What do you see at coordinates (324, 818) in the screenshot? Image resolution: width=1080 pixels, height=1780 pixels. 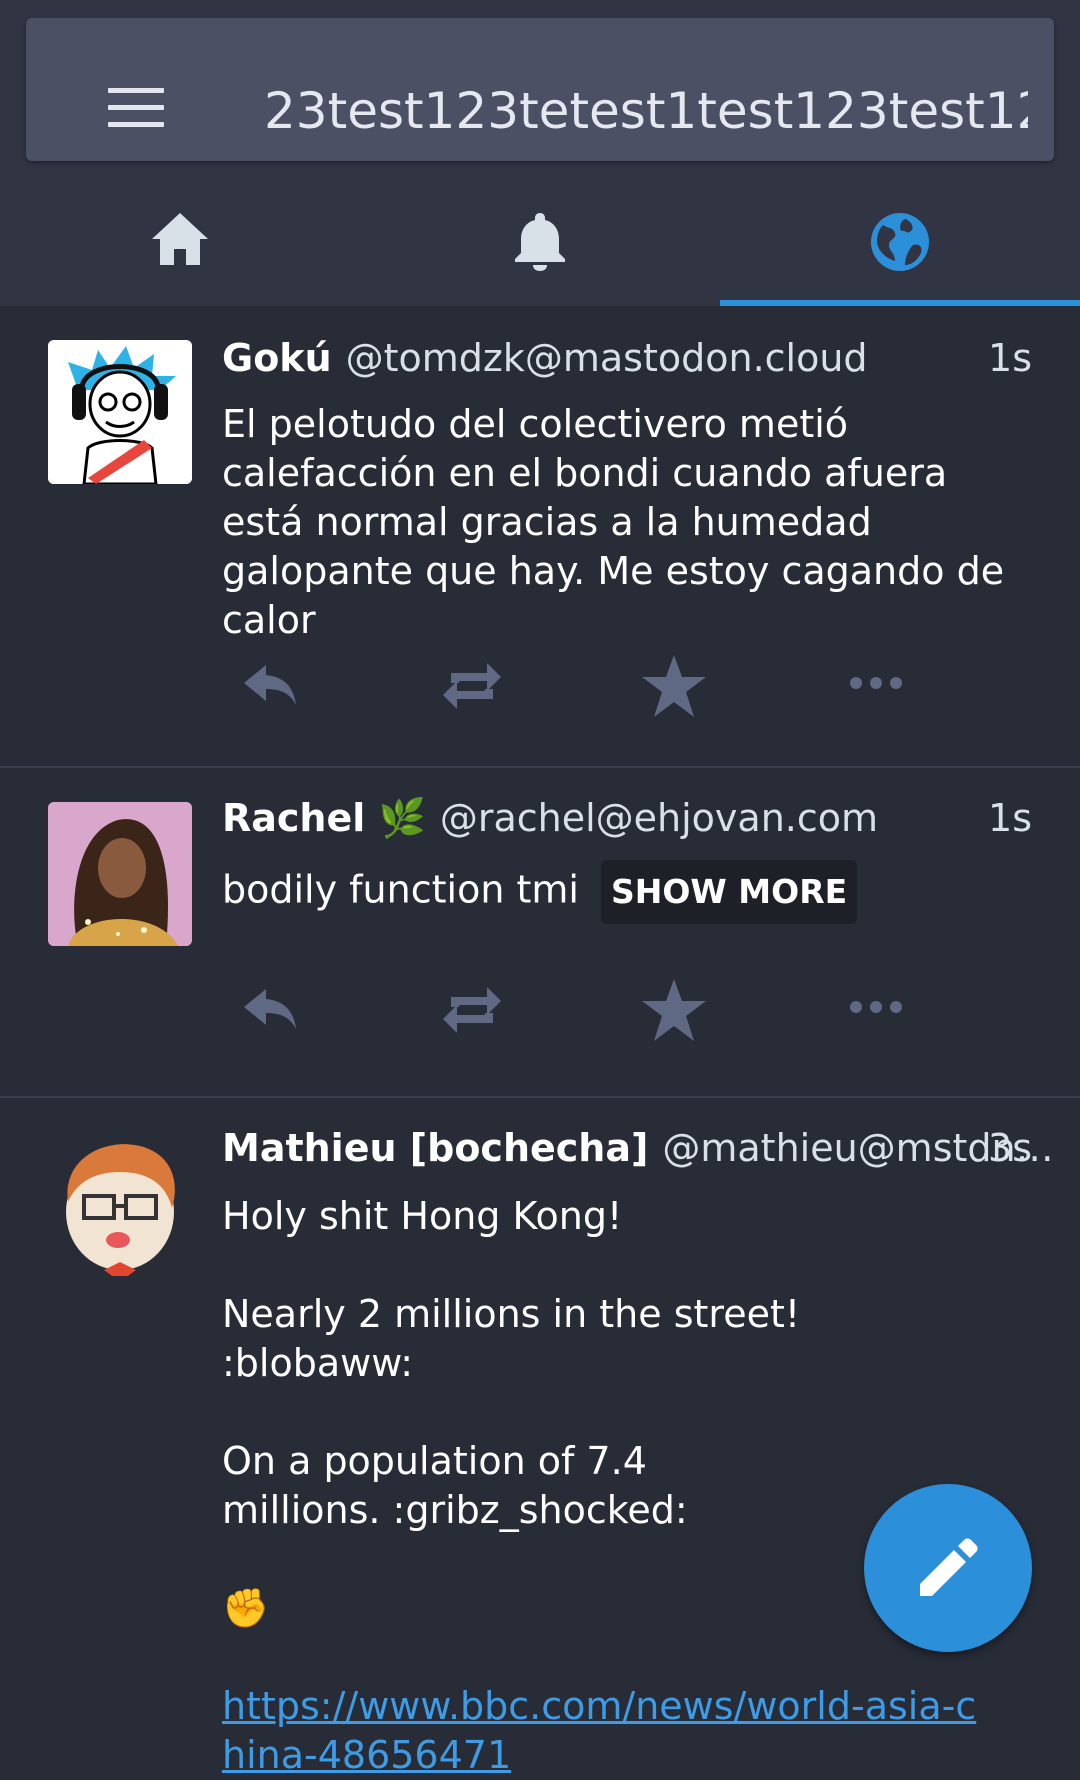 I see `display-name: Rachel 🌿` at bounding box center [324, 818].